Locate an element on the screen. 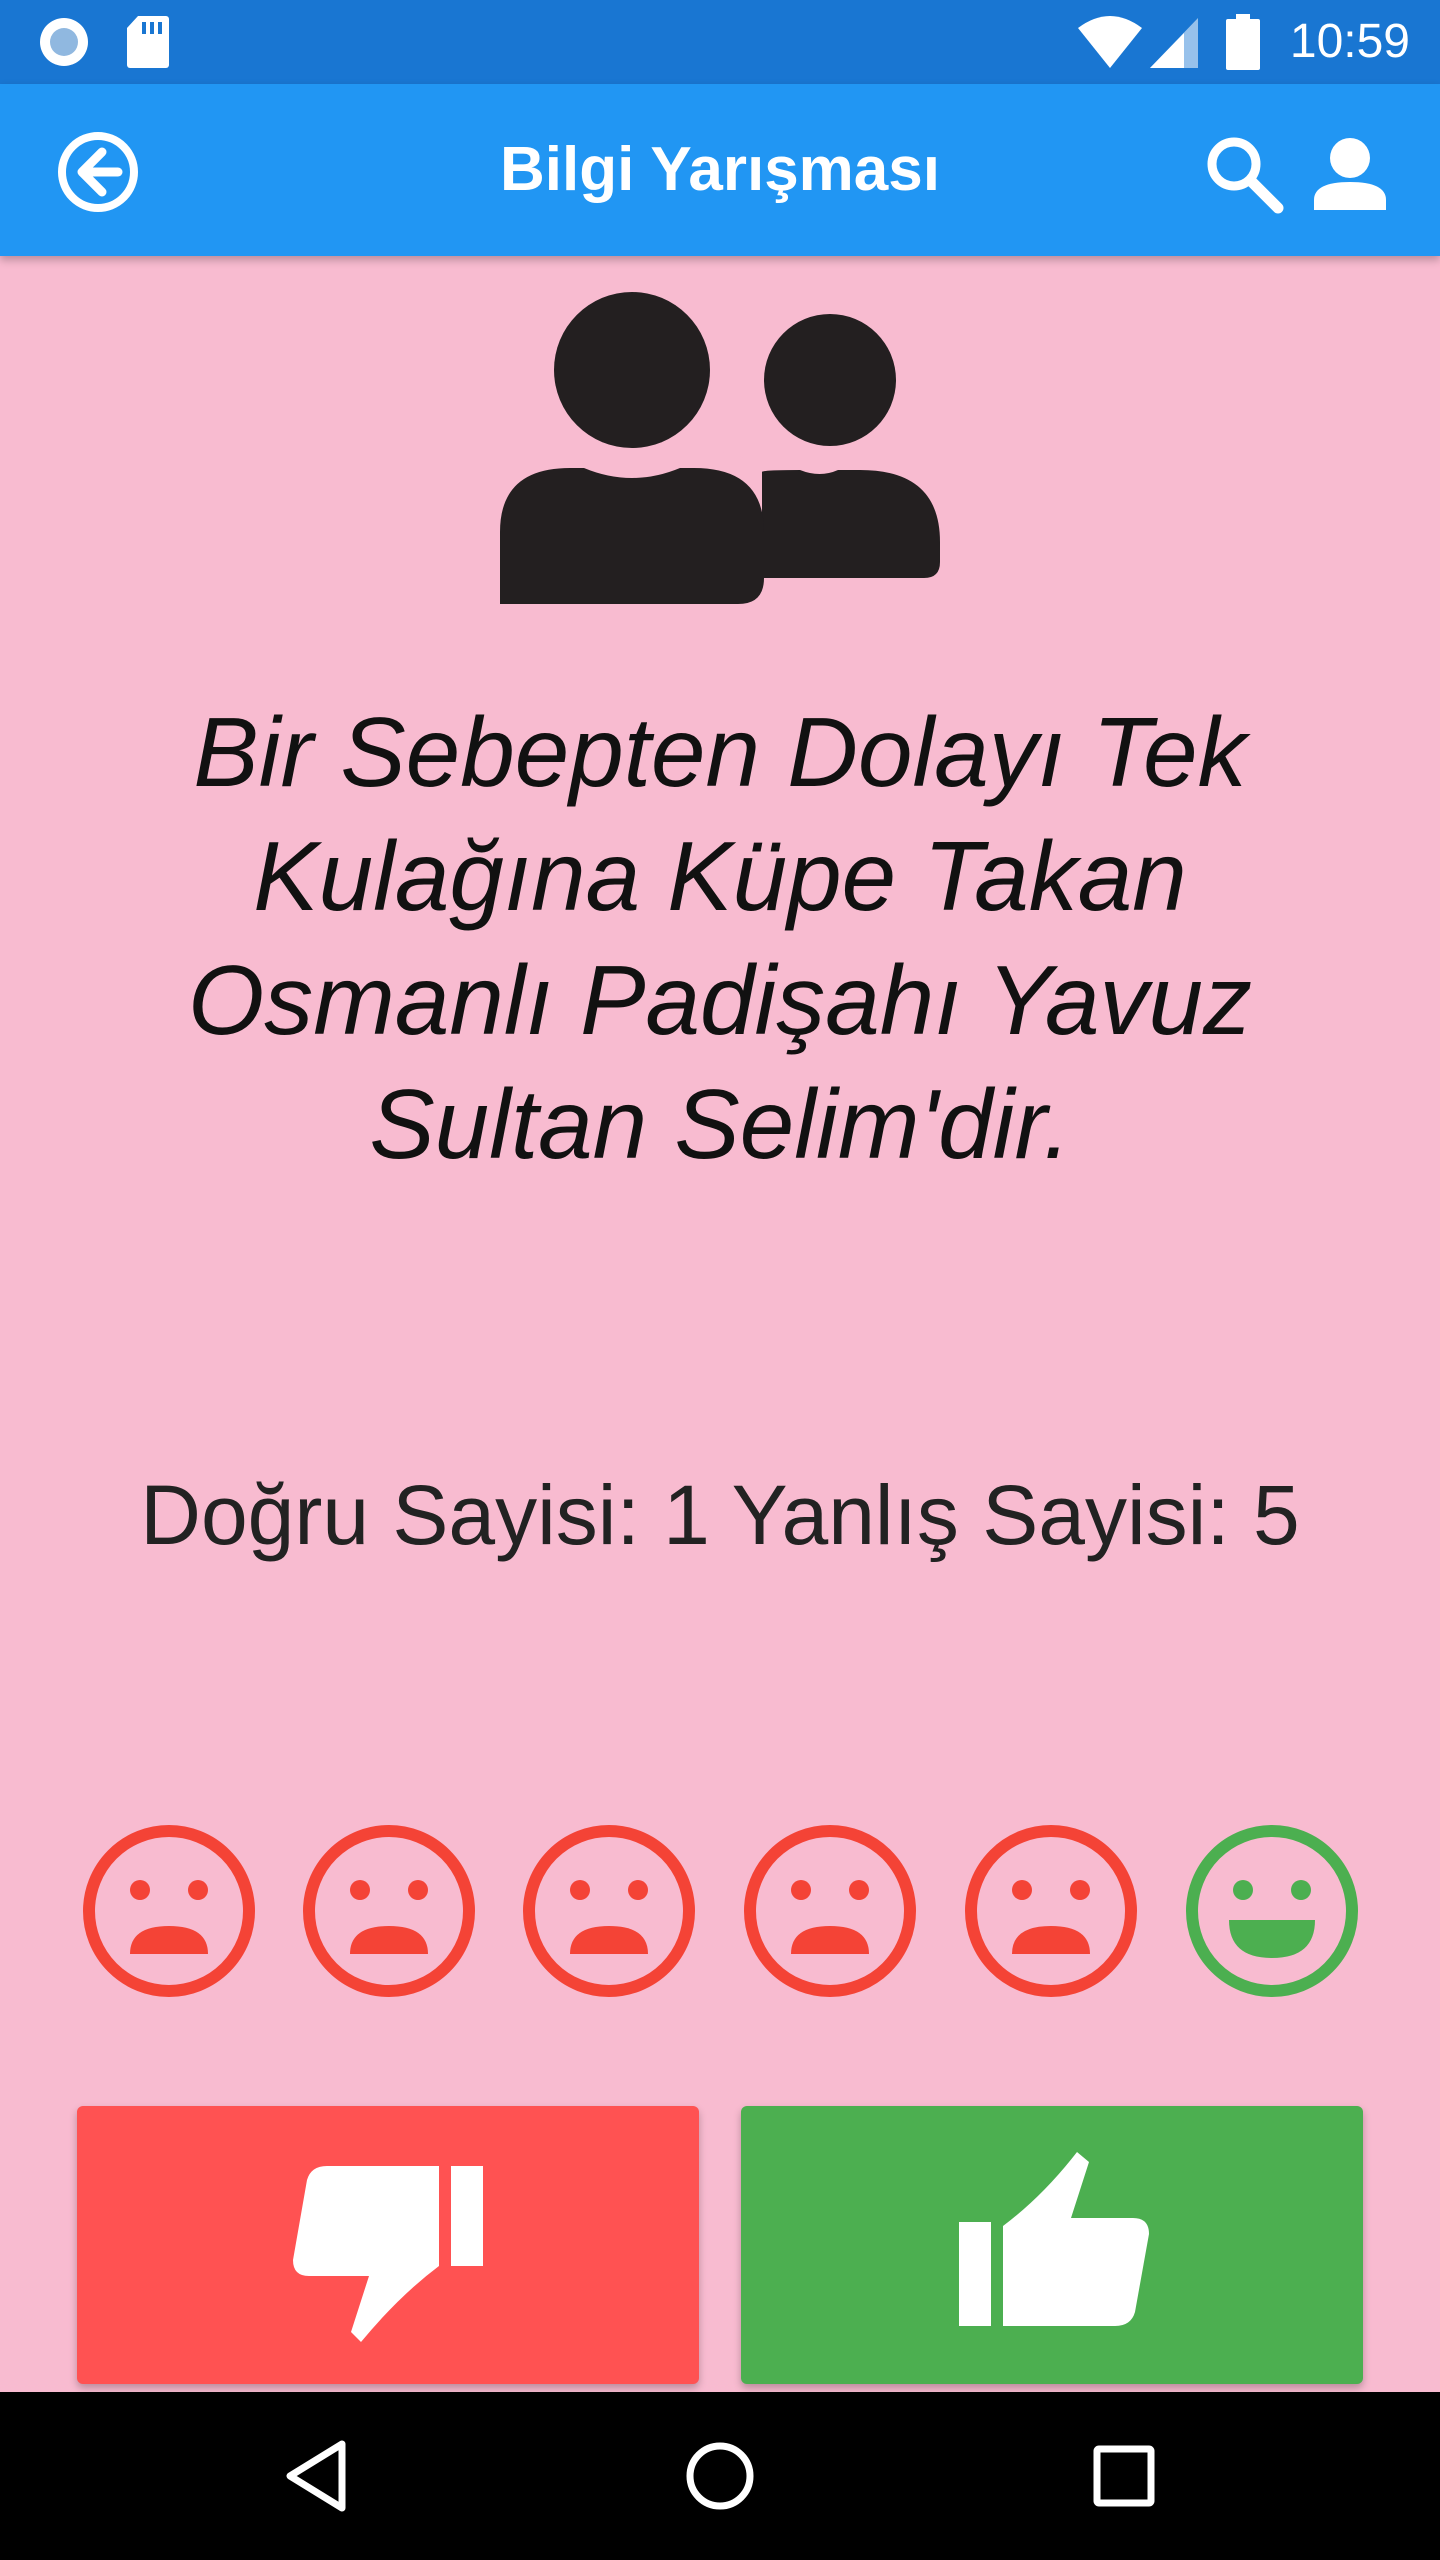 The height and width of the screenshot is (2560, 1440). back-nav-icon is located at coordinates (316, 2476).